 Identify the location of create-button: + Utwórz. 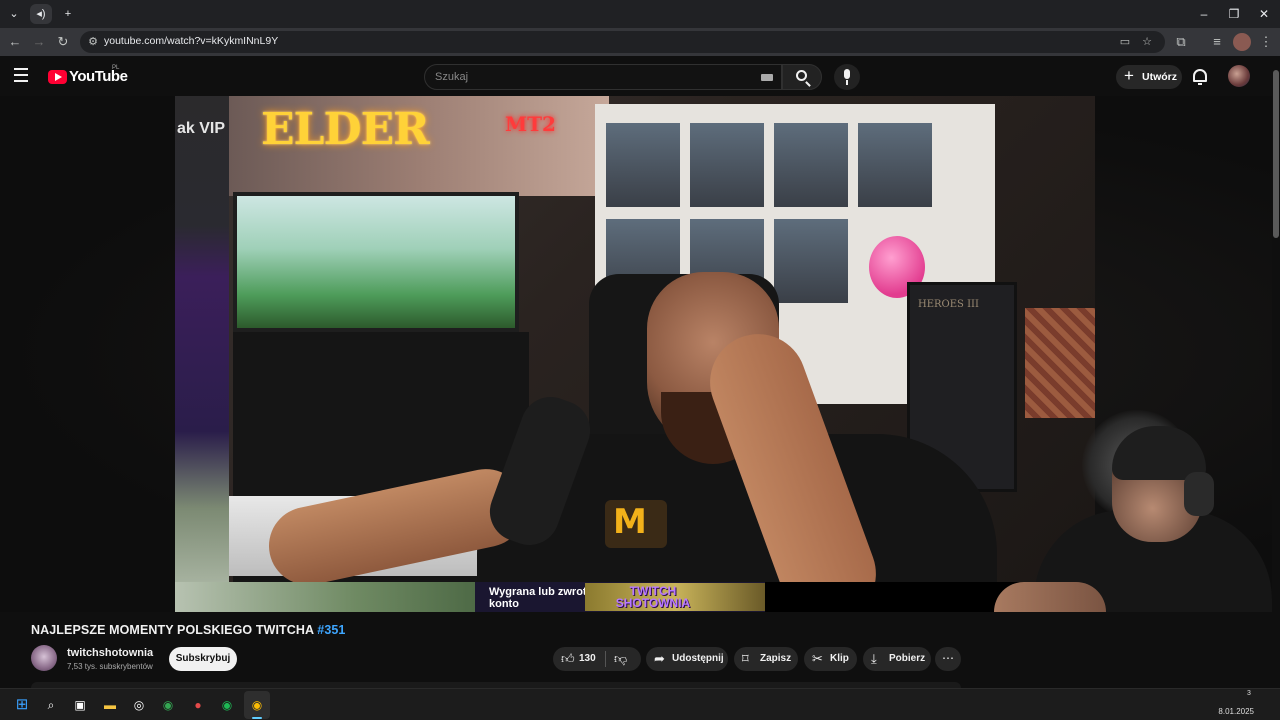
(1149, 77).